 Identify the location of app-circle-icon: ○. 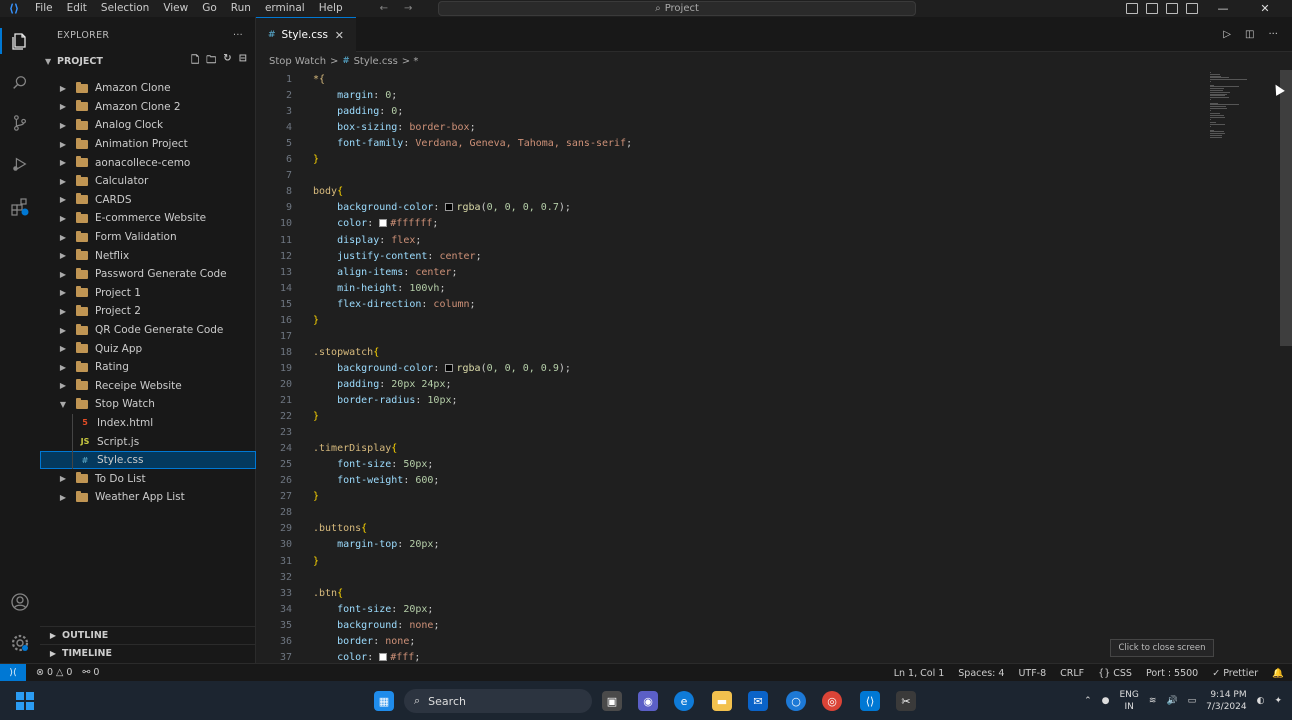
(796, 701).